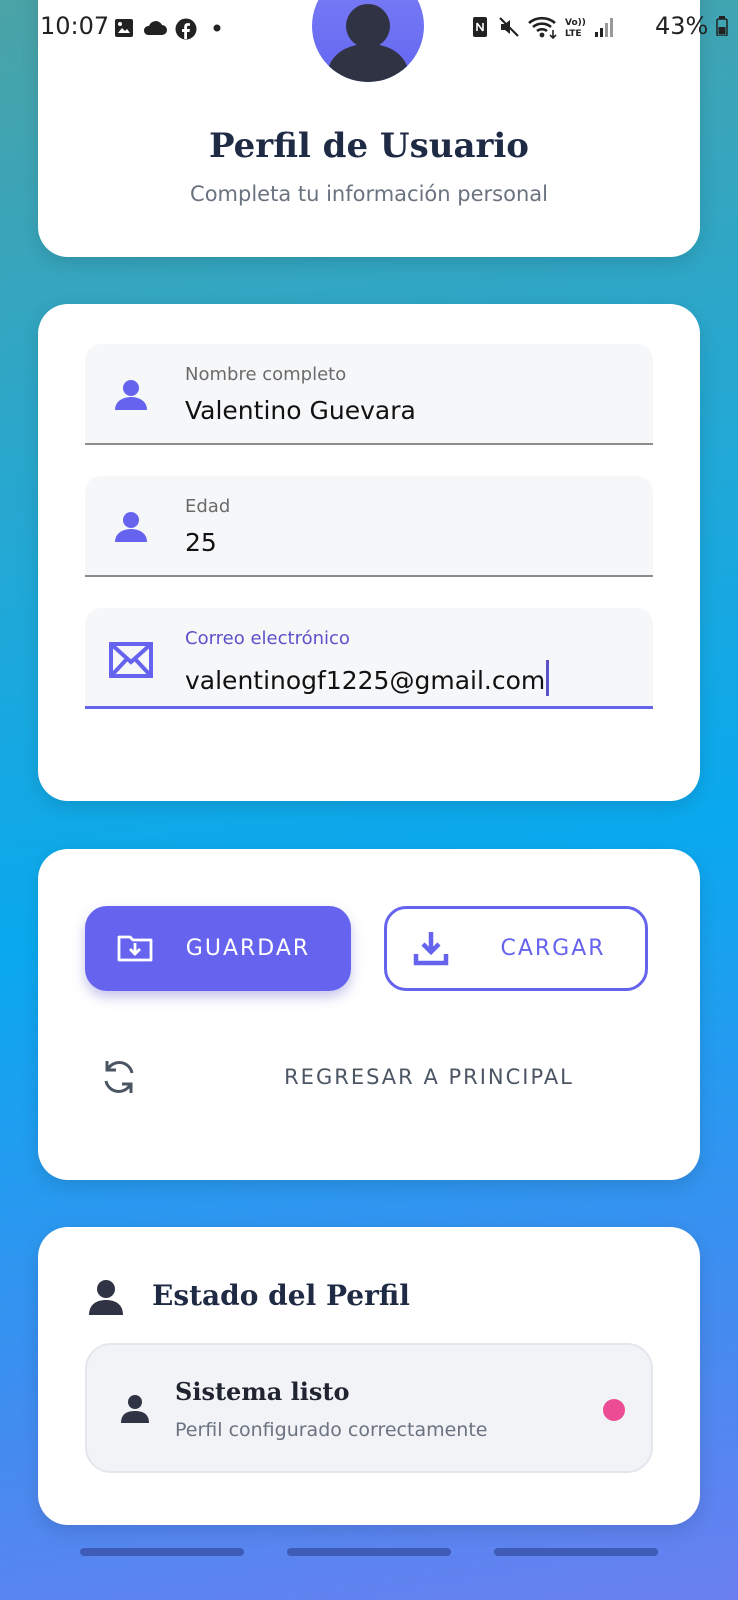  What do you see at coordinates (369, 526) in the screenshot?
I see `age-field: Edad 25` at bounding box center [369, 526].